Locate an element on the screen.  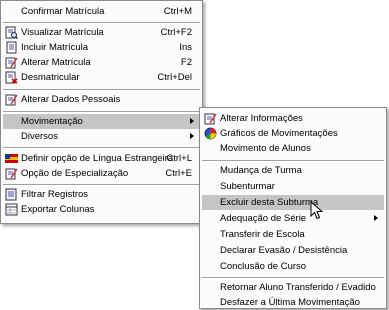
menu-item-label: Alterar Matrícula is located at coordinates (56, 62).